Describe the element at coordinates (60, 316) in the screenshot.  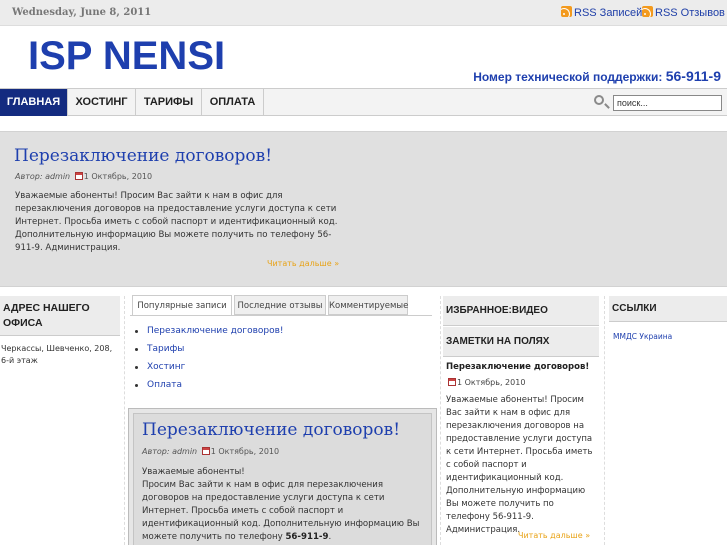
I see `office-address-heading: АДРЕС НАШЕГО ОФИСА` at that location.